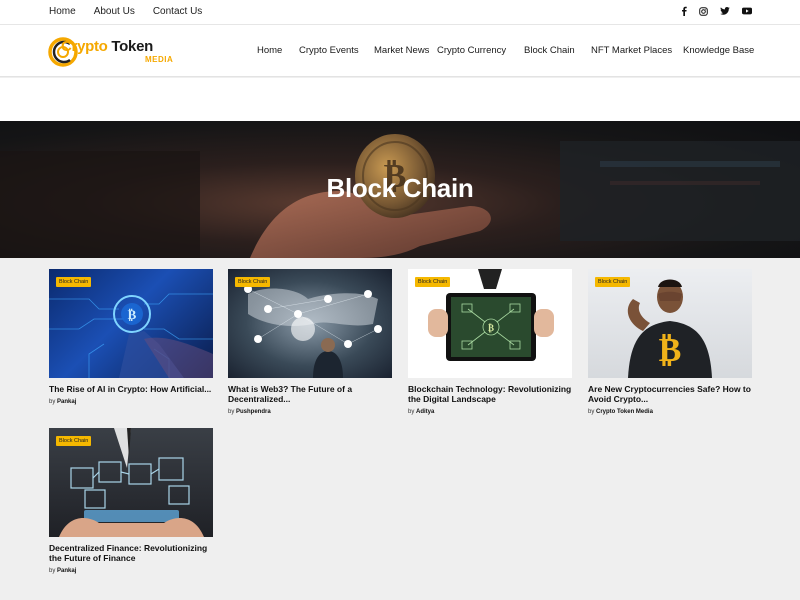 The width and height of the screenshot is (800, 600). I want to click on top-link-about-us: About Us, so click(114, 11).